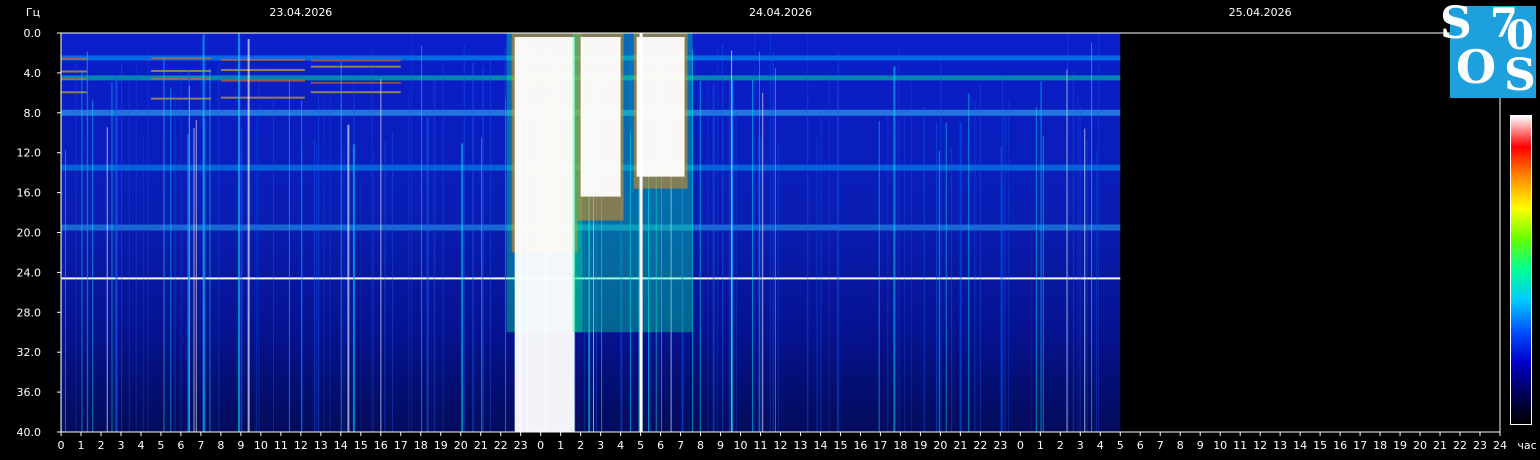 Image resolution: width=1540 pixels, height=460 pixels. What do you see at coordinates (220, 445) in the screenshot?
I see `x-tick-label: 8` at bounding box center [220, 445].